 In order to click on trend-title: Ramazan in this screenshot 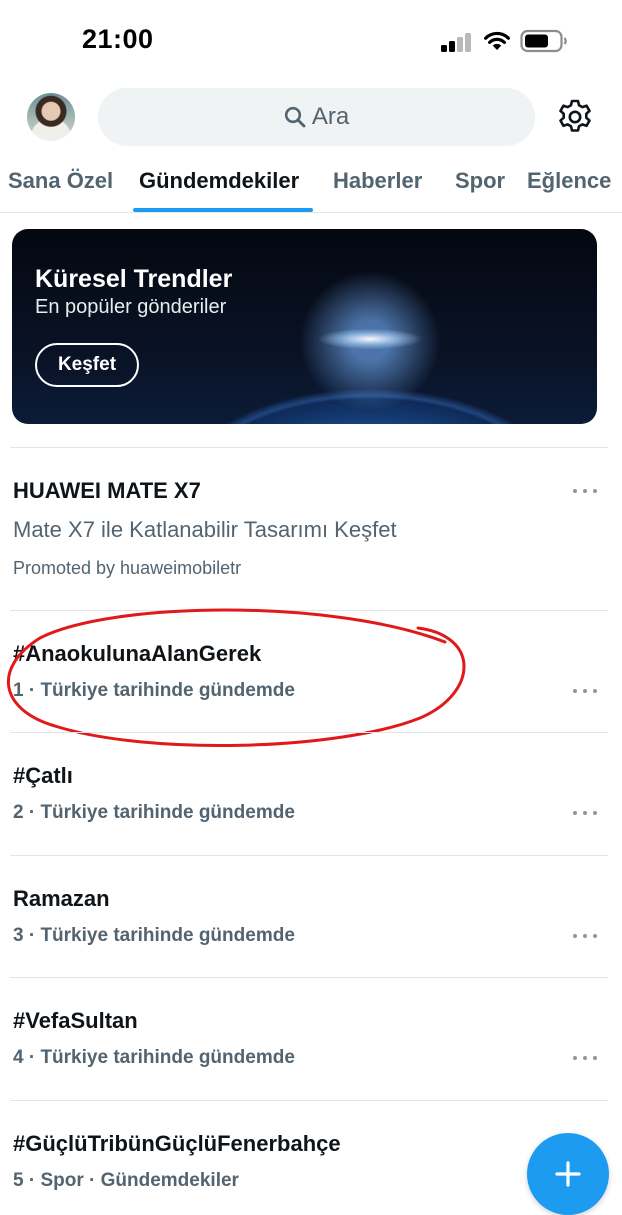, I will do `click(61, 899)`.